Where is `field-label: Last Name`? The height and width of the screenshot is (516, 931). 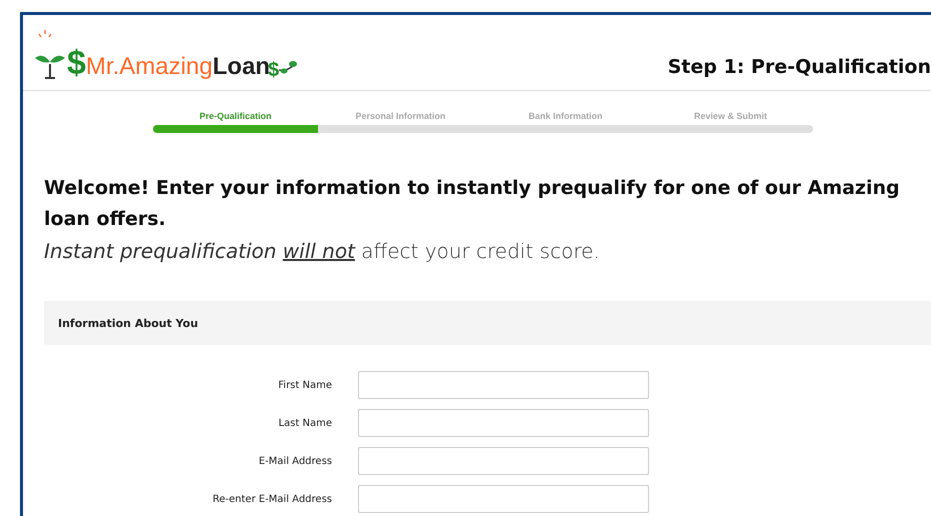 field-label: Last Name is located at coordinates (305, 423).